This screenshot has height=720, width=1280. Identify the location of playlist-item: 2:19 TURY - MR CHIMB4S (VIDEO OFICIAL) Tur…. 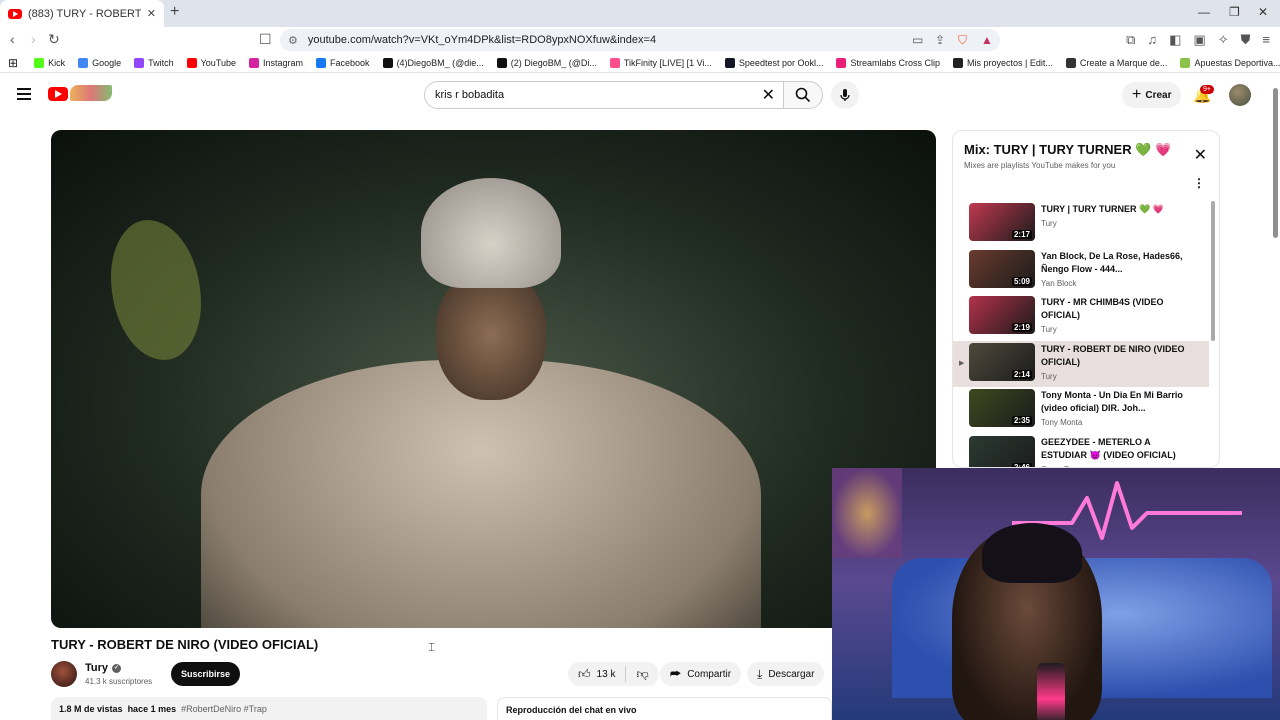
(1081, 317).